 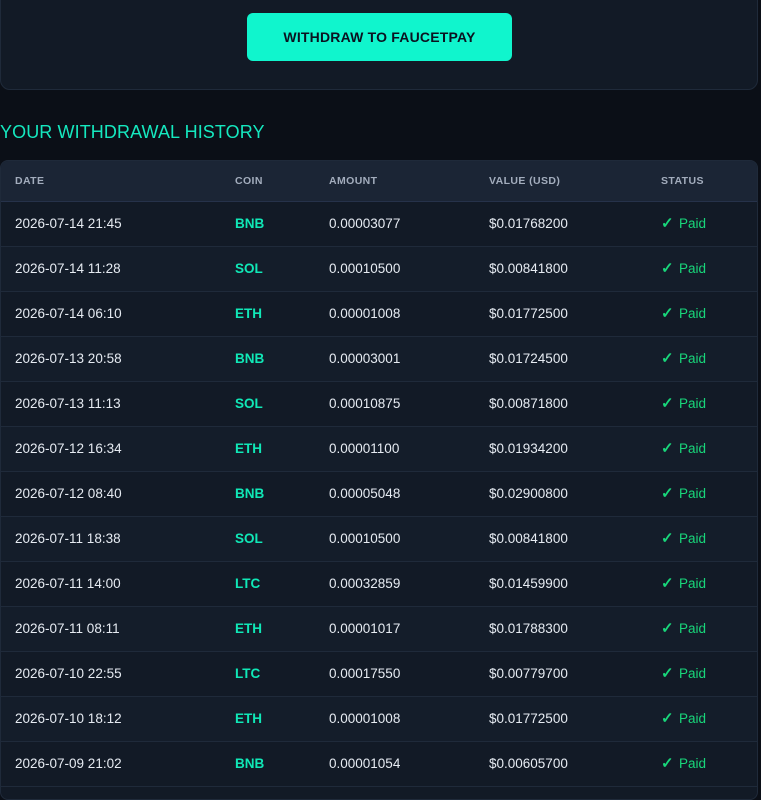 What do you see at coordinates (67, 628) in the screenshot?
I see `row-date: 2026-07-11 08:11` at bounding box center [67, 628].